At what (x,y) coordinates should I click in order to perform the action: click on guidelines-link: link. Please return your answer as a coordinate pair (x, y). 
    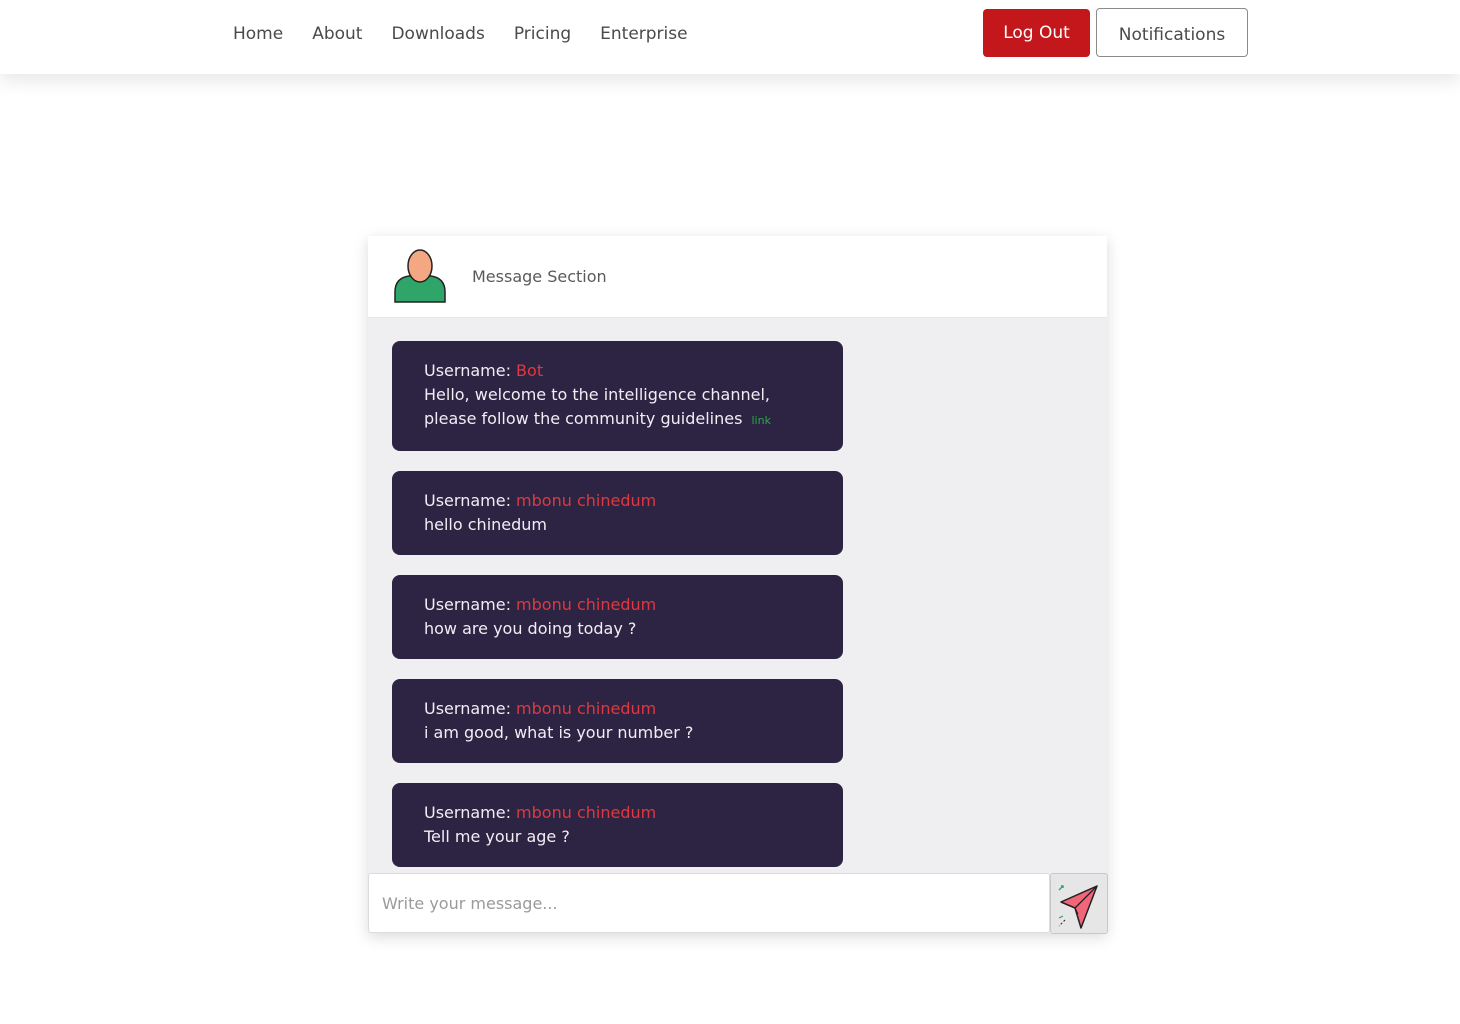
    Looking at the image, I should click on (761, 420).